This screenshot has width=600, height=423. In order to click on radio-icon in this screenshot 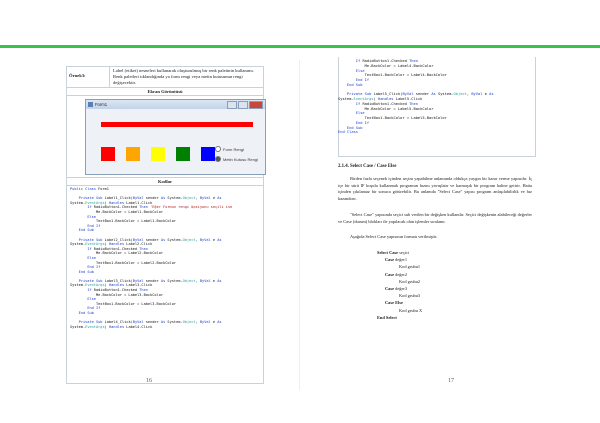, I will do `click(218, 149)`.